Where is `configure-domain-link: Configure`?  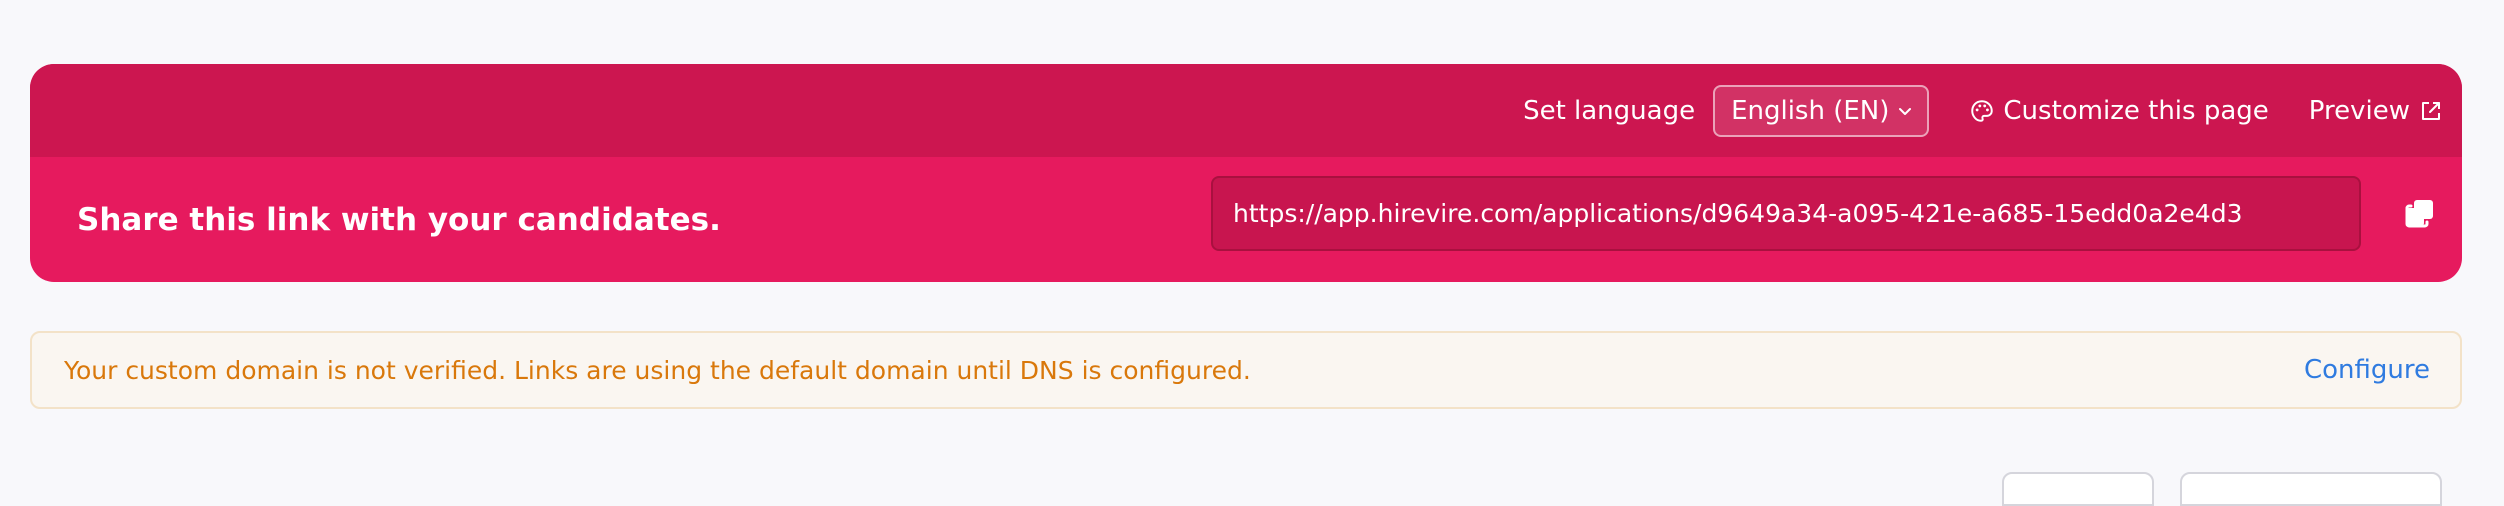
configure-domain-link: Configure is located at coordinates (2367, 370).